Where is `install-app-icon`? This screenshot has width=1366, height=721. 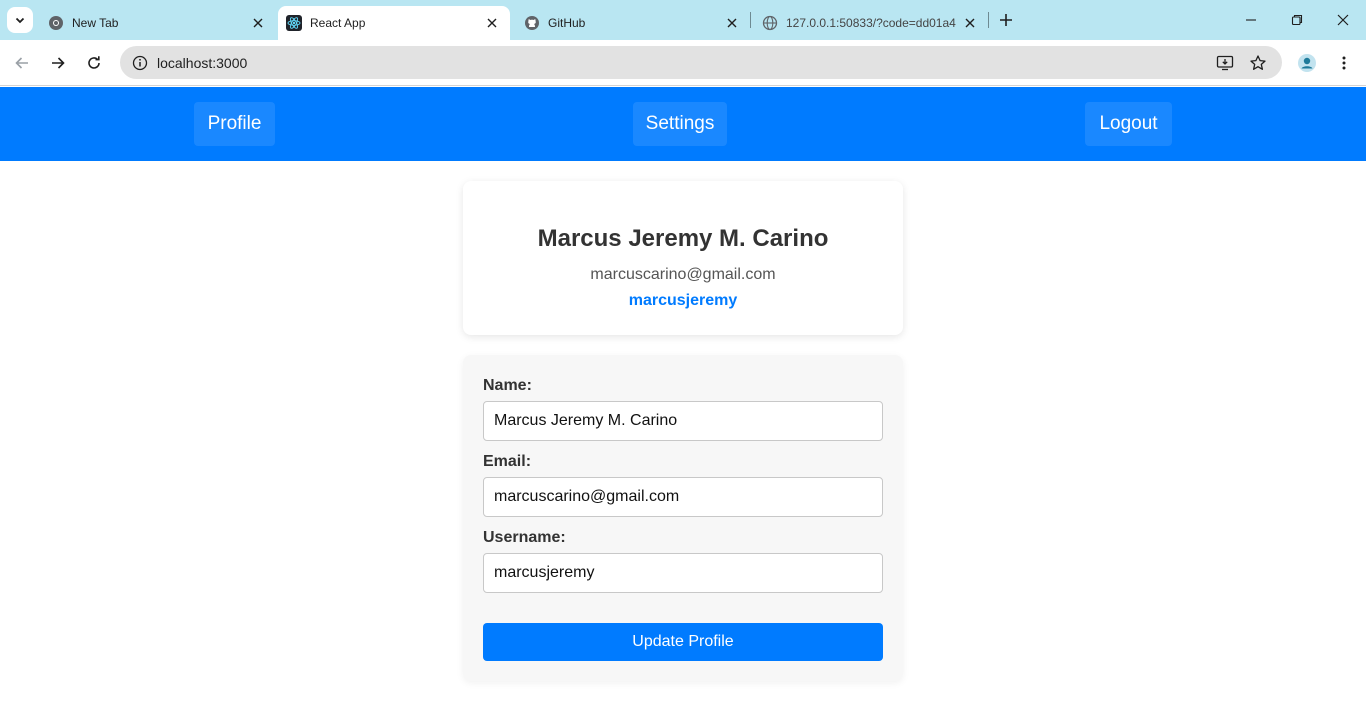
install-app-icon is located at coordinates (1225, 63).